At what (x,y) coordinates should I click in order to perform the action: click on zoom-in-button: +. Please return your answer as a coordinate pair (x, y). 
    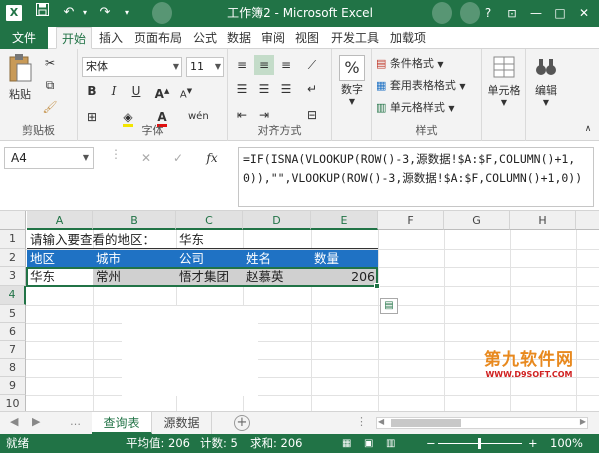
    Looking at the image, I should click on (533, 443).